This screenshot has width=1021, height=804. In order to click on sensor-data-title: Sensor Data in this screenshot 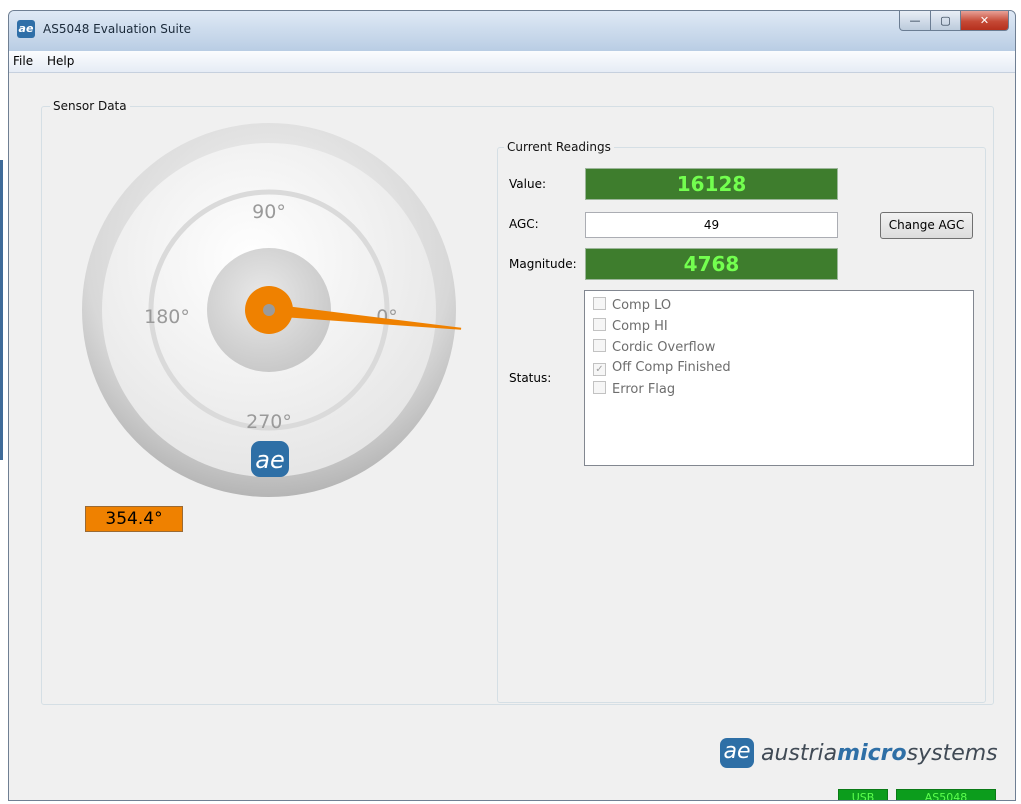, I will do `click(90, 106)`.